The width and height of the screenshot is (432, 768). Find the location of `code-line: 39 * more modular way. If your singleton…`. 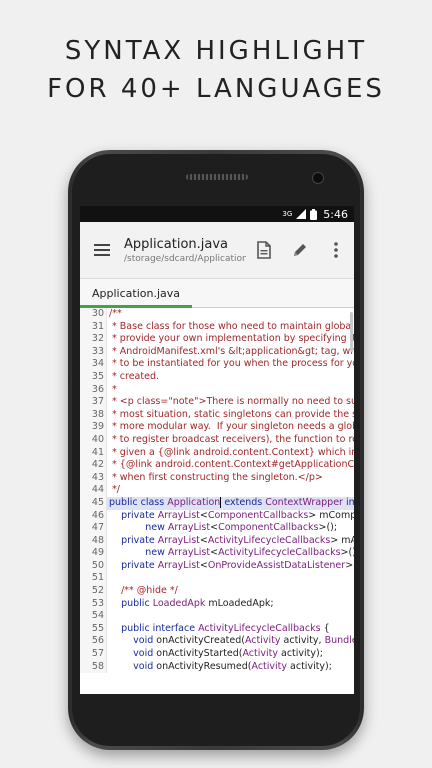

code-line: 39 * more modular way. If your singleton… is located at coordinates (217, 427).